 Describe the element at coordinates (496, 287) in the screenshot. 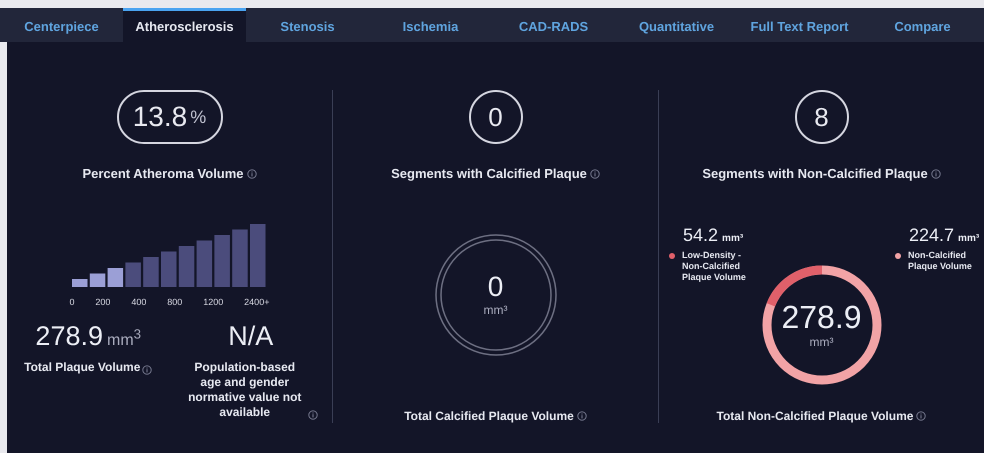

I see `calcified-volume-value: 0` at that location.